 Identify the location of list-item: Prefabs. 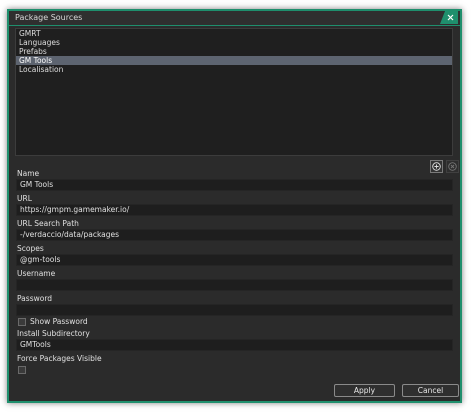
(234, 51).